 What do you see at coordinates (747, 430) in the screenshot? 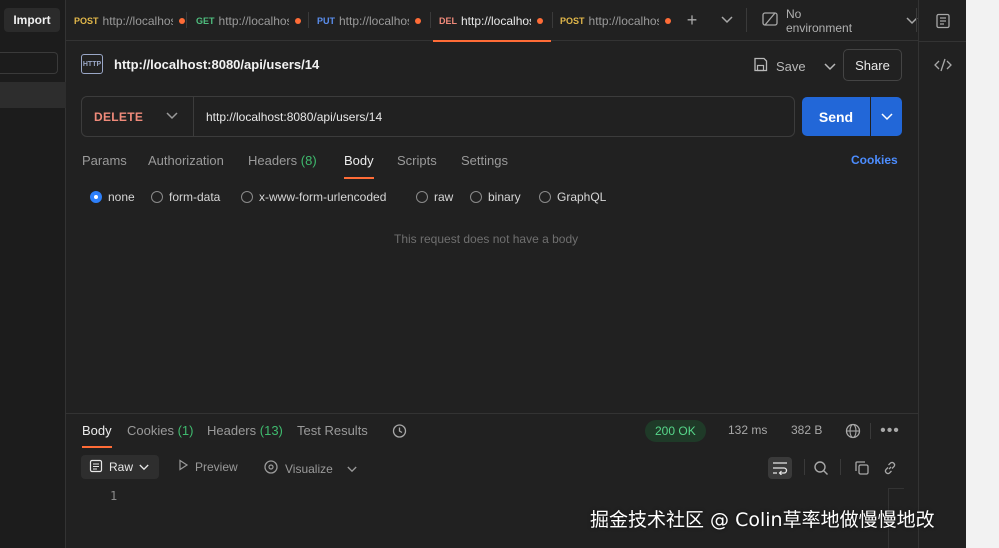
I see `response-time: 132 ms` at bounding box center [747, 430].